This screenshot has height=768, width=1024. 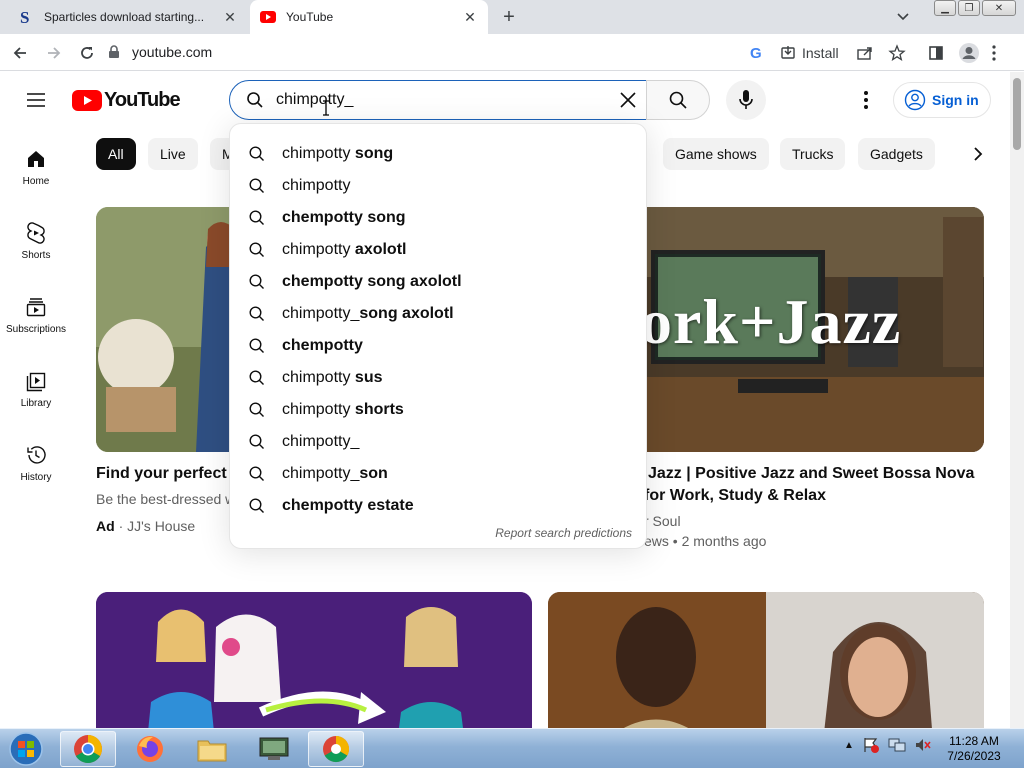 What do you see at coordinates (348, 505) in the screenshot?
I see `suggestion-completion: chempotty estate` at bounding box center [348, 505].